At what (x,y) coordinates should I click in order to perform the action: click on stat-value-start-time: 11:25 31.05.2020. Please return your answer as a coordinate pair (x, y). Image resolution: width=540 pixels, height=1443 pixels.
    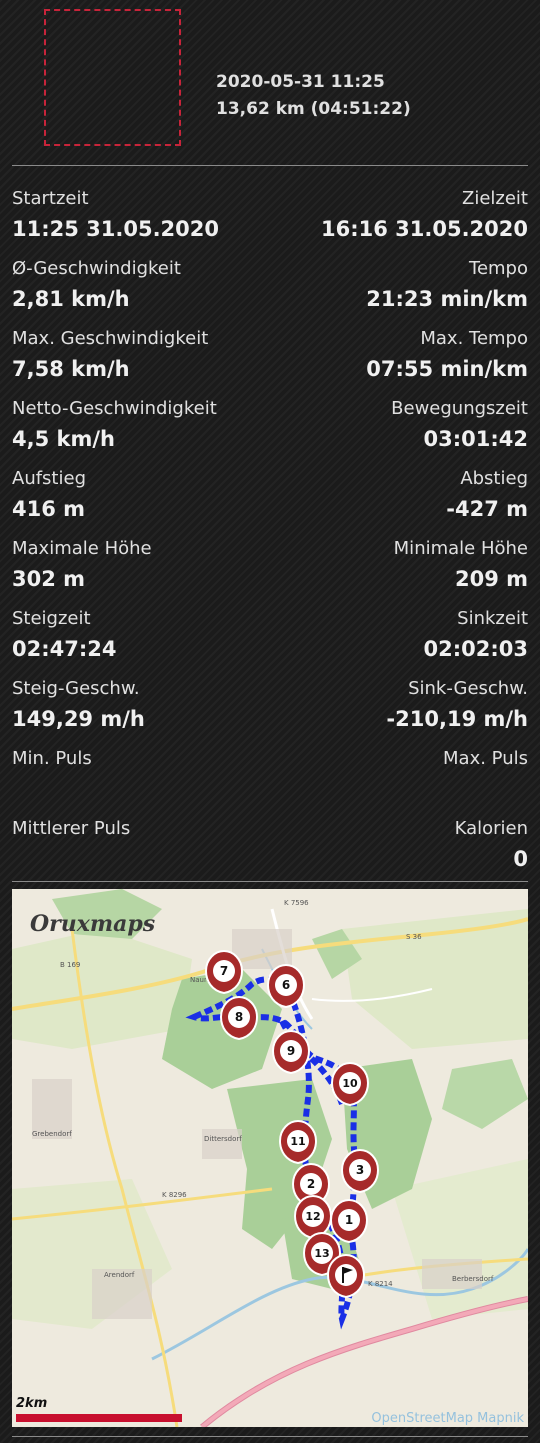
    Looking at the image, I should click on (116, 229).